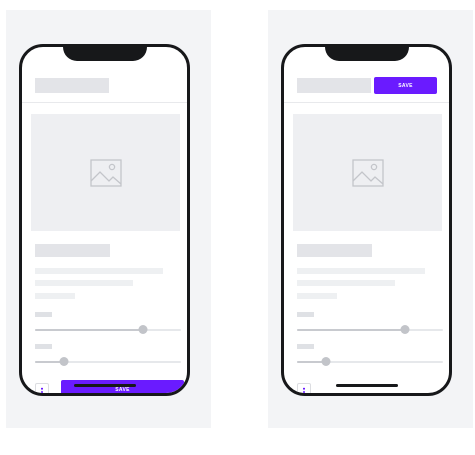 The image size is (475, 455). I want to click on app-header, so click(104, 88).